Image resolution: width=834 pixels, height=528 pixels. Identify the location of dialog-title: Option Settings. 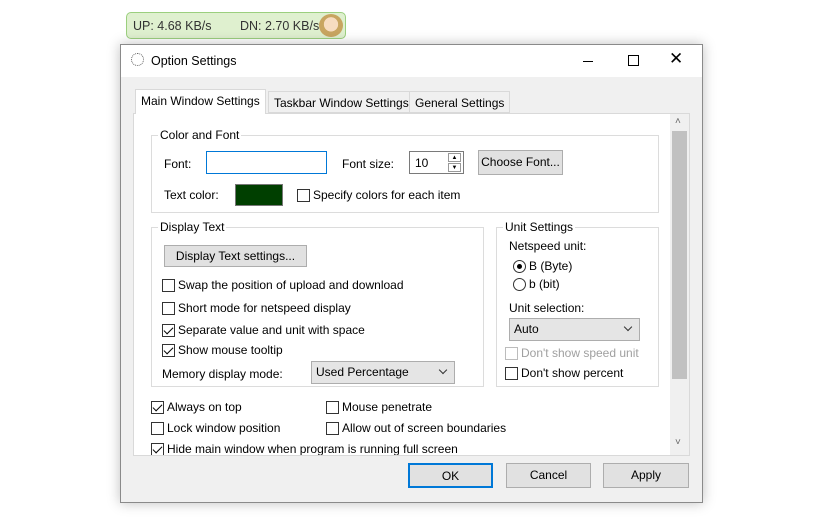
(194, 61).